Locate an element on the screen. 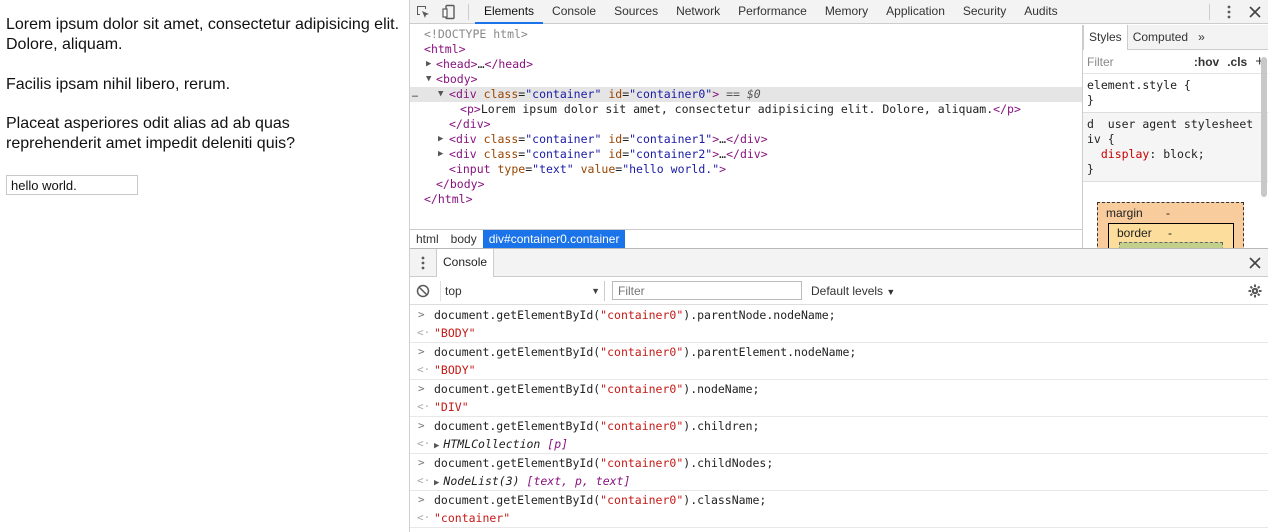 The height and width of the screenshot is (532, 1268). dom-doctype: <!DOCTYPE html> is located at coordinates (753, 34).